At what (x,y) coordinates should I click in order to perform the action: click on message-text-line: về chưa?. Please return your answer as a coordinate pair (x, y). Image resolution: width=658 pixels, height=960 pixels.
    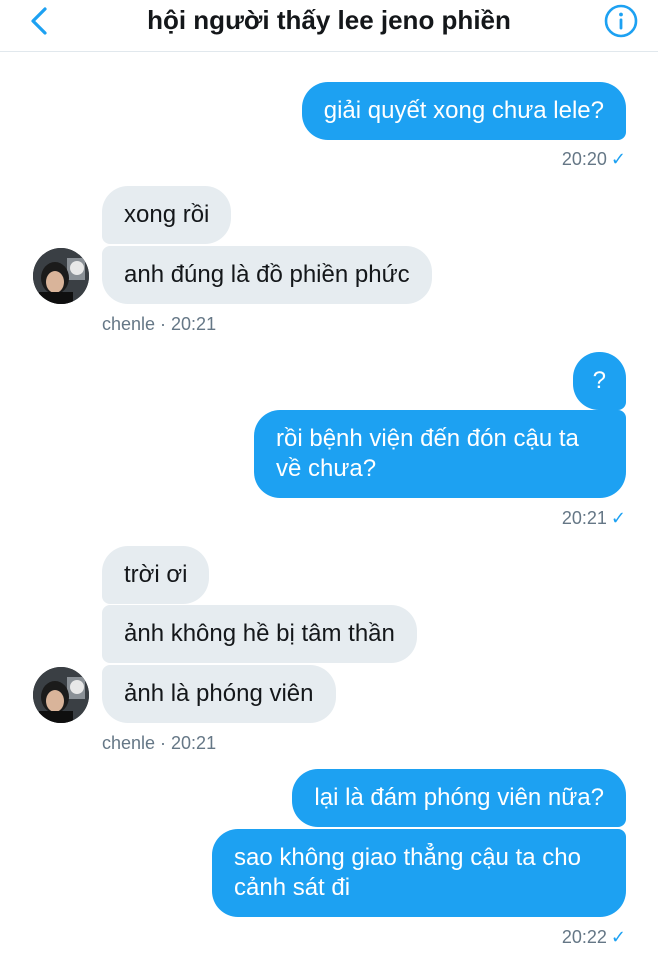
    Looking at the image, I should click on (326, 468).